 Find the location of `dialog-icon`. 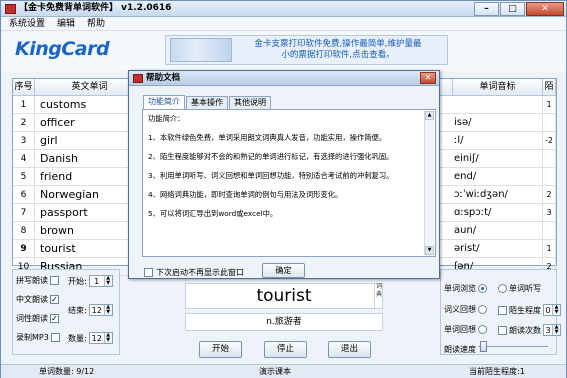

dialog-icon is located at coordinates (138, 78).